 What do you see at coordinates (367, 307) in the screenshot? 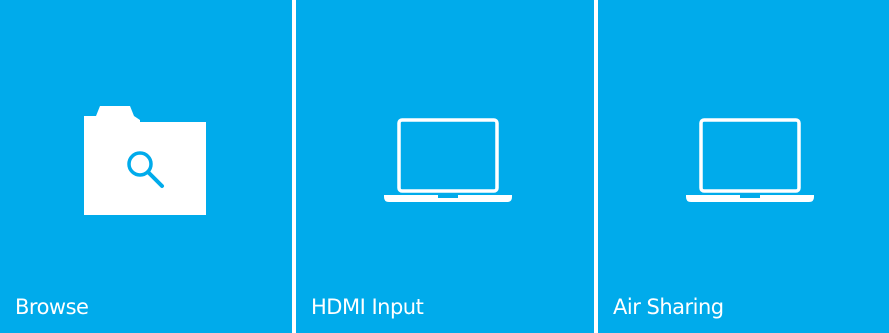
I see `hdmi-input-label: HDMI Input` at bounding box center [367, 307].